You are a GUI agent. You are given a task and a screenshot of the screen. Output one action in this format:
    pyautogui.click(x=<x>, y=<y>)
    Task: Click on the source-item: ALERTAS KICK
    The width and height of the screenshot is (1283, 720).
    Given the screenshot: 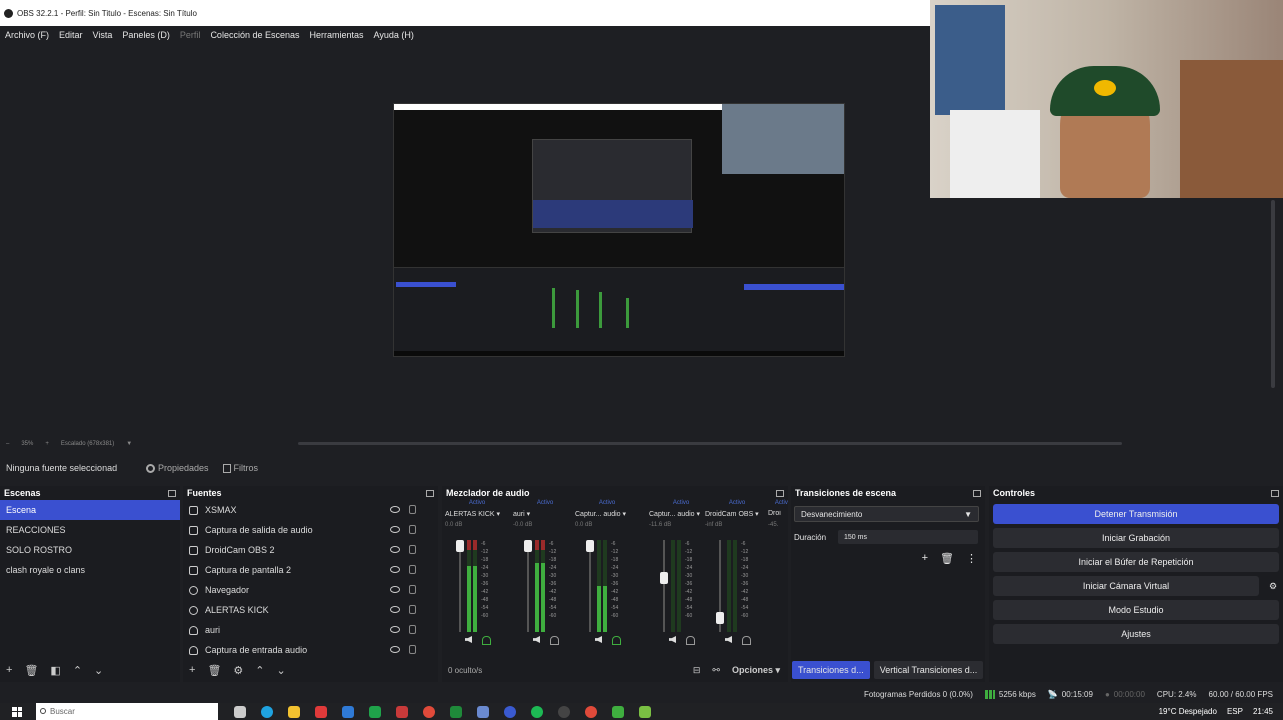 What is the action you would take?
    pyautogui.click(x=310, y=610)
    